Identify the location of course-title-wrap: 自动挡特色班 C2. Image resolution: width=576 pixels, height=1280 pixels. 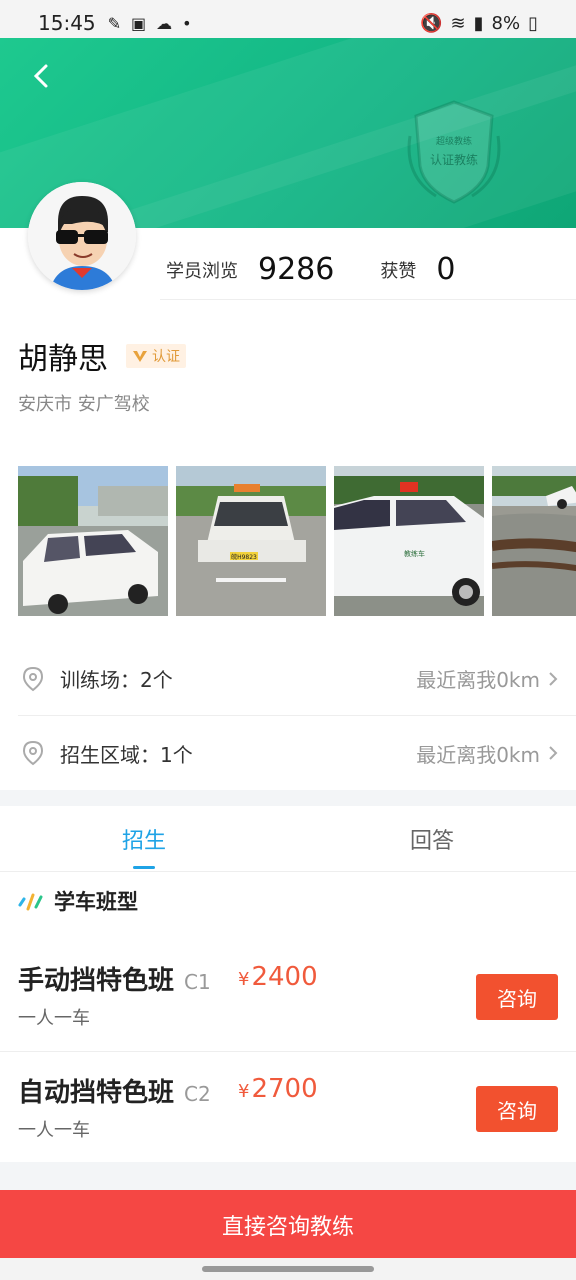
(114, 1090).